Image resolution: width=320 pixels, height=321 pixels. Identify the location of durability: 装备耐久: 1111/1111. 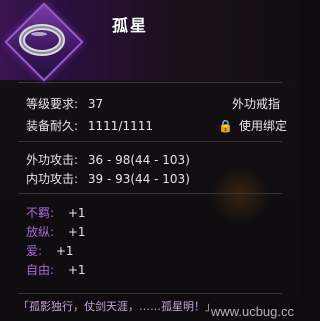
(89, 125).